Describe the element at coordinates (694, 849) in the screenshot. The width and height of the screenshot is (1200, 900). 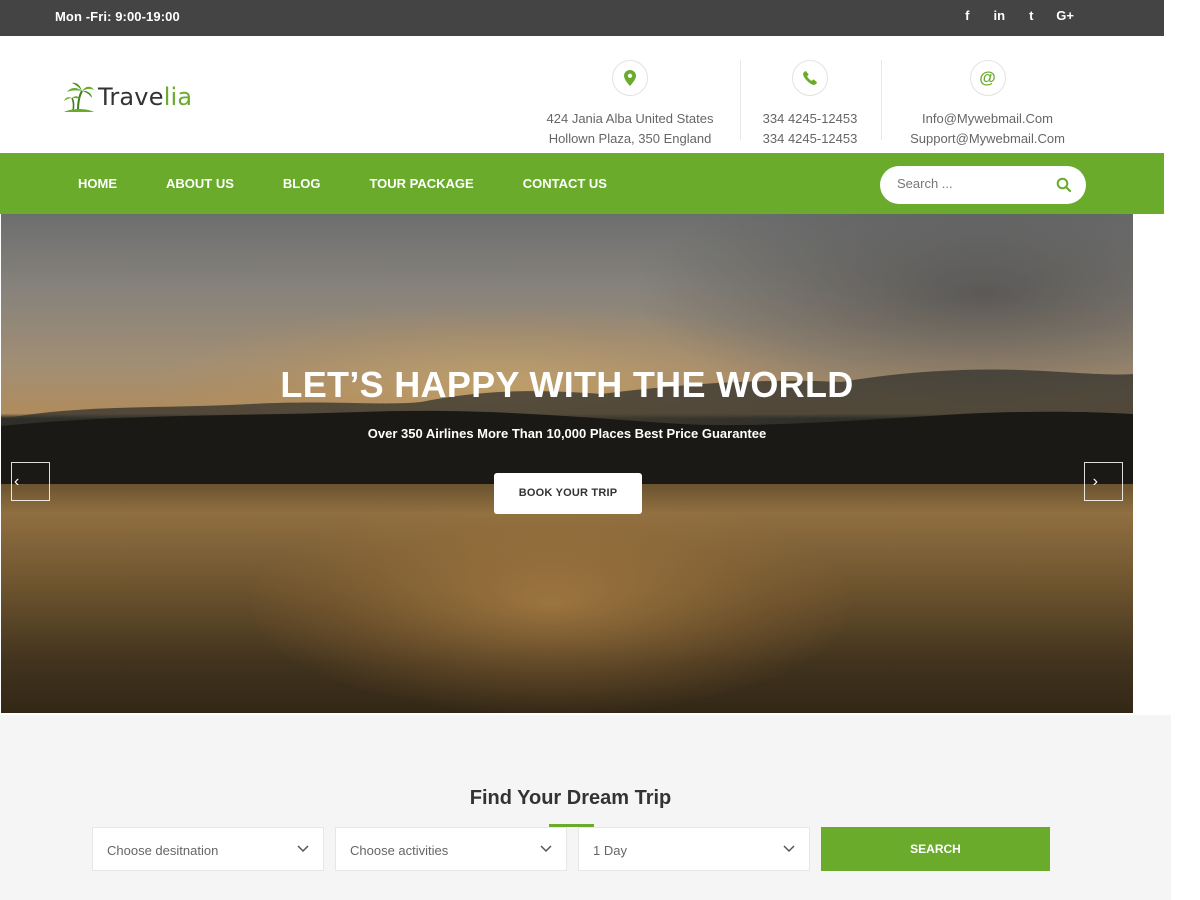
I see `duration-select: 1 Day` at that location.